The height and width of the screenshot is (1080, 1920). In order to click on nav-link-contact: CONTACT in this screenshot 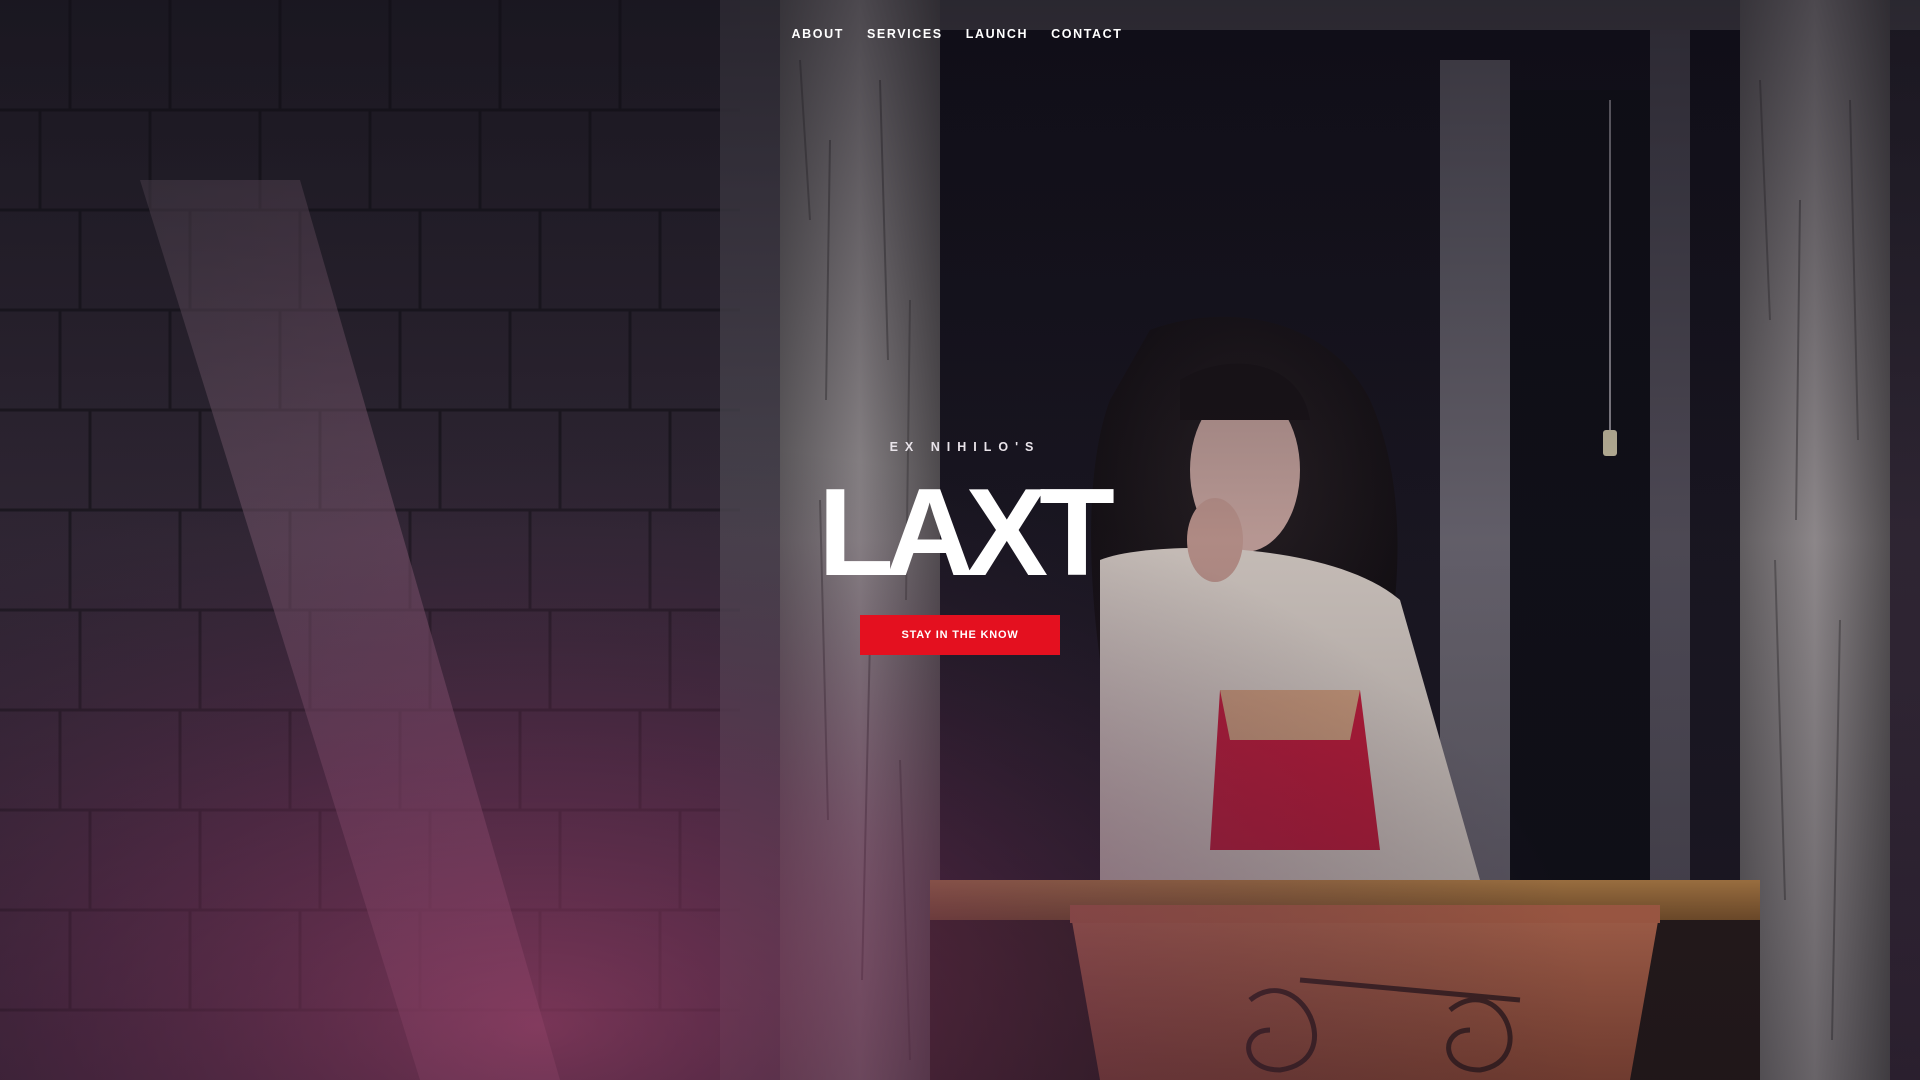, I will do `click(1086, 34)`.